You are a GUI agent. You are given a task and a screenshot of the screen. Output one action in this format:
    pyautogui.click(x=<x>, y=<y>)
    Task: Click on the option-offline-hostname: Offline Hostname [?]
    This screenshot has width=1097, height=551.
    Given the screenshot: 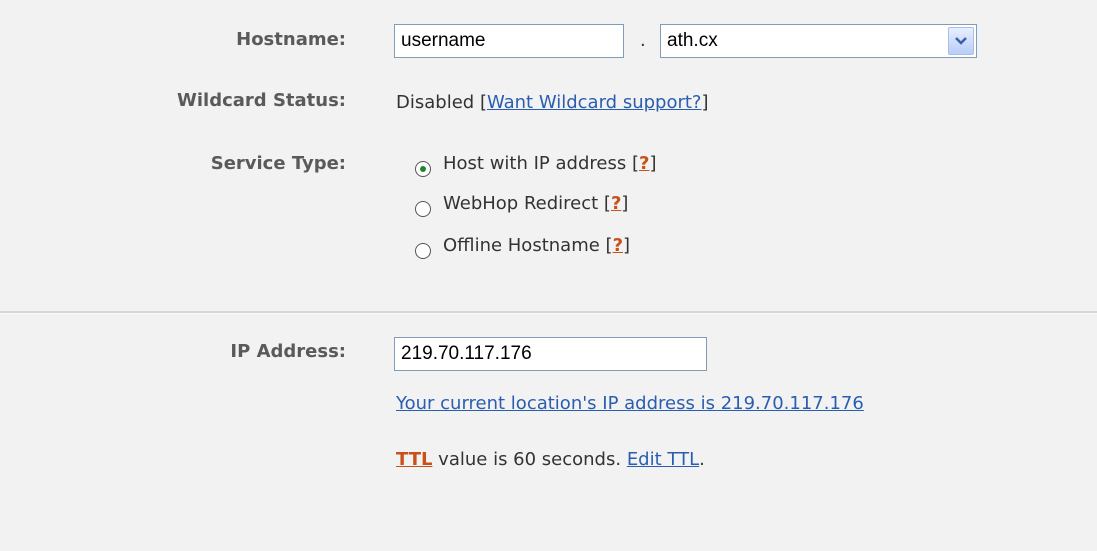 What is the action you would take?
    pyautogui.click(x=536, y=245)
    